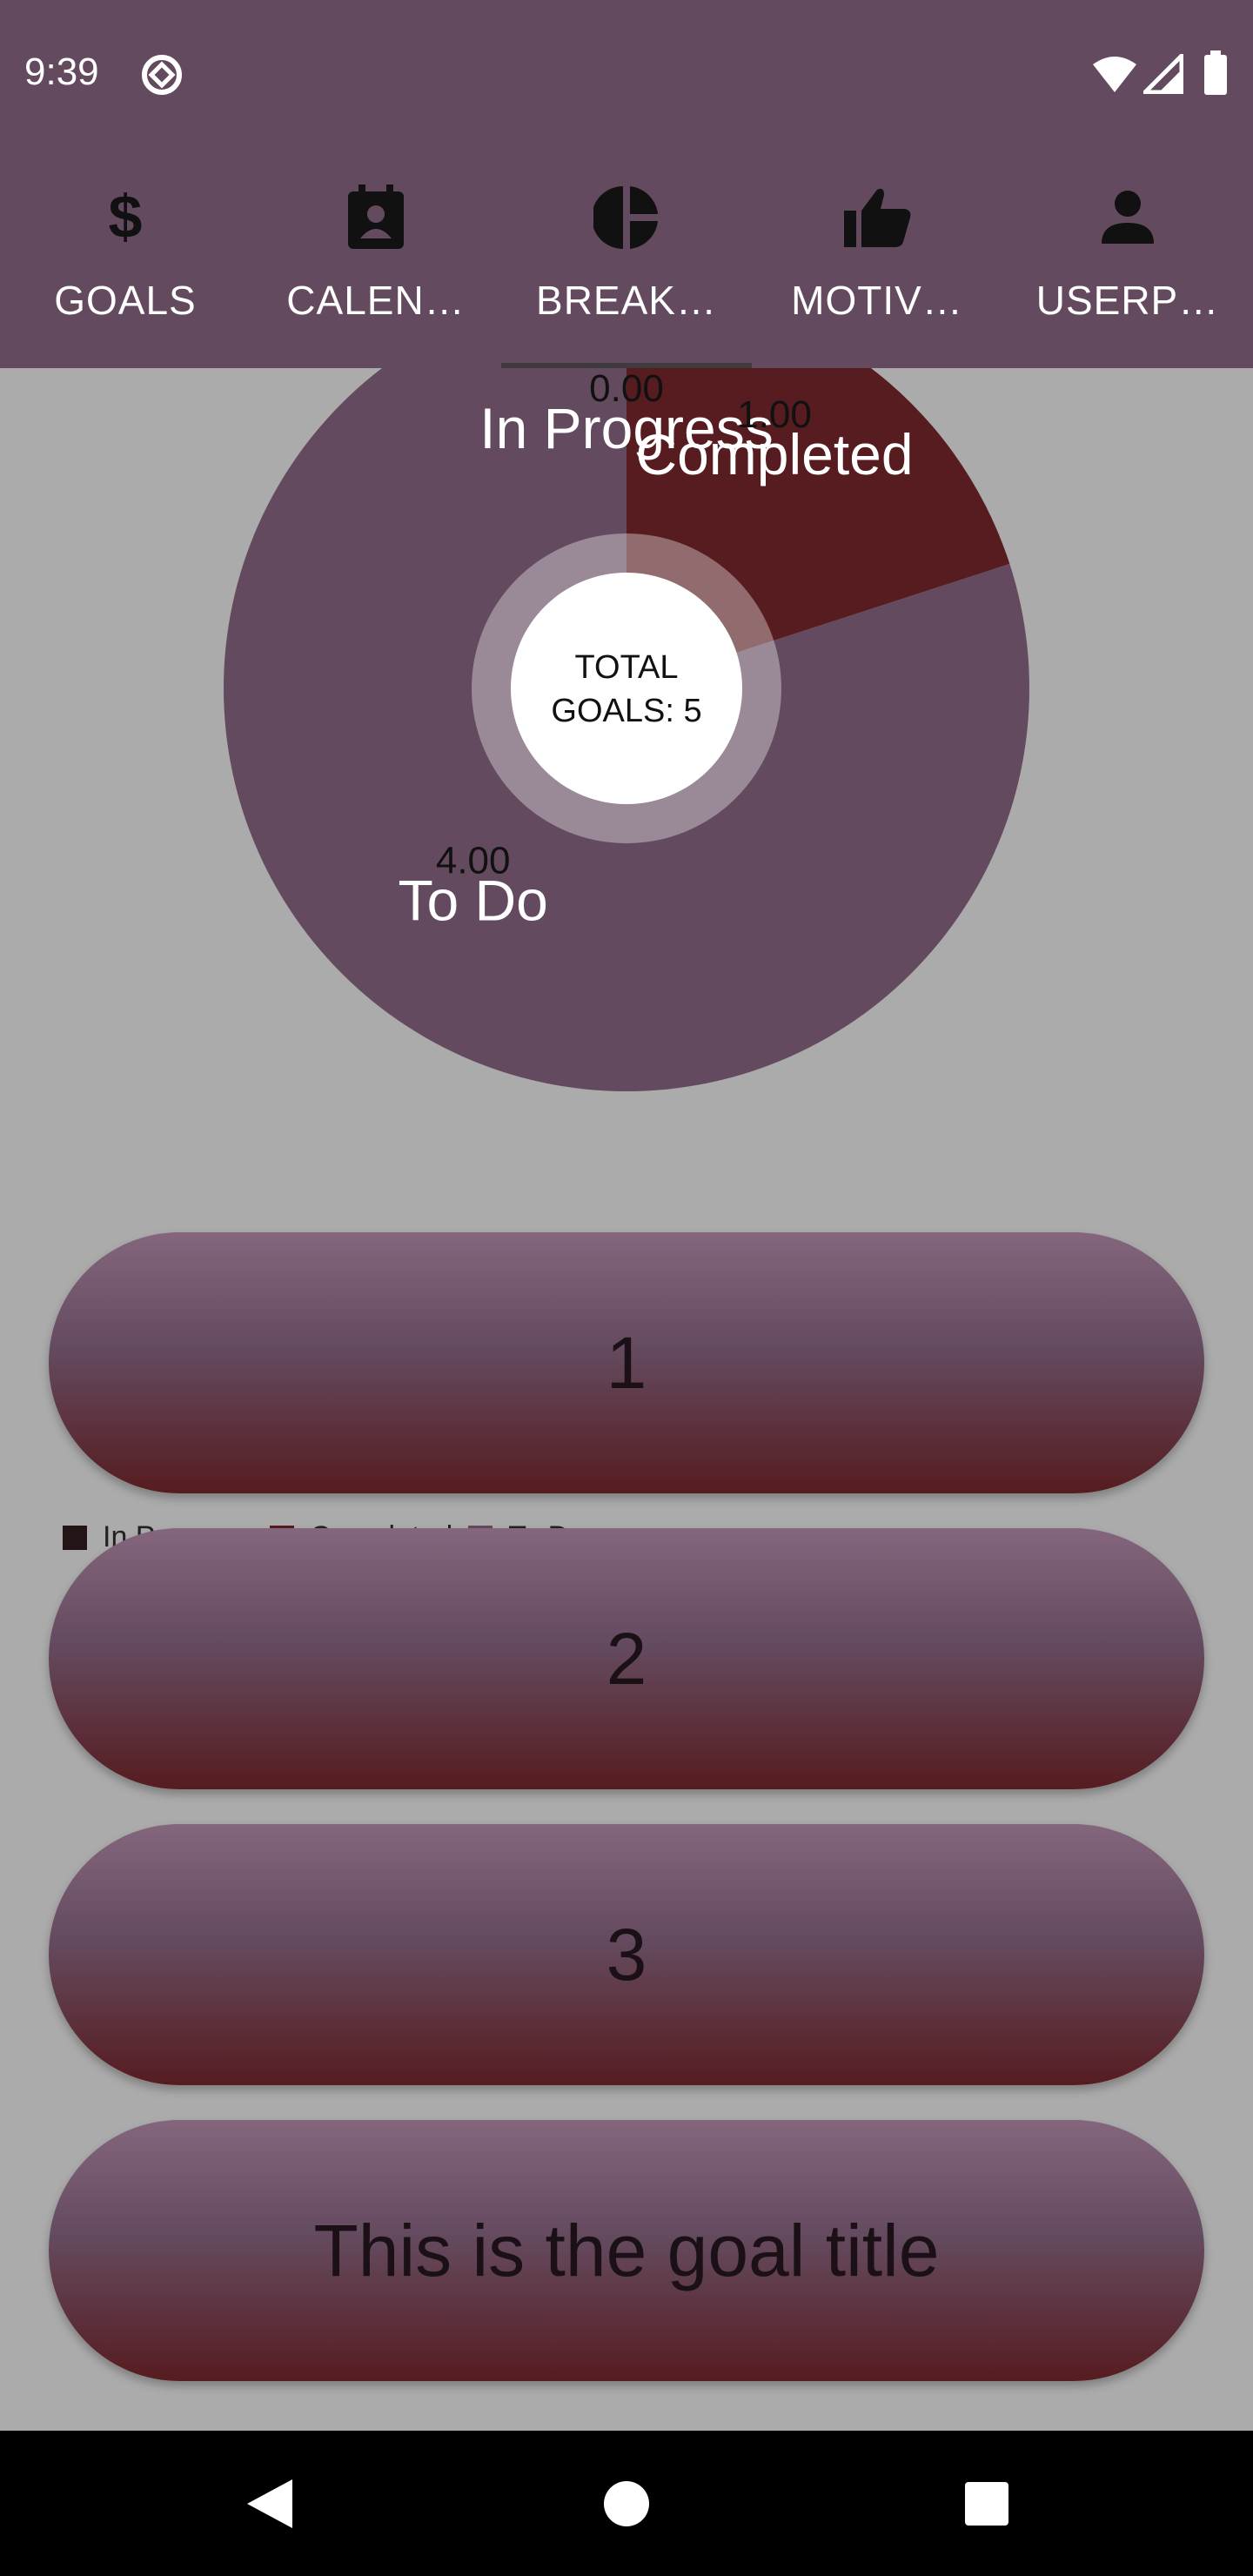 This screenshot has width=1253, height=2576. Describe the element at coordinates (626, 74) in the screenshot. I see `status-bar: 9:39` at that location.